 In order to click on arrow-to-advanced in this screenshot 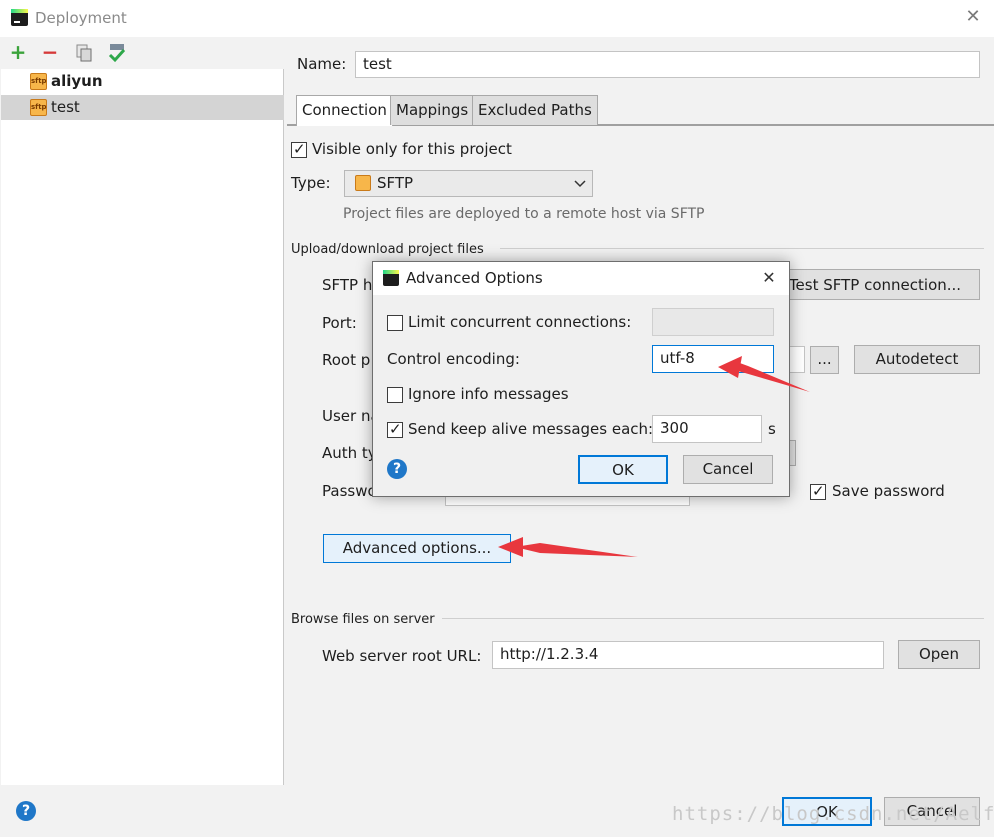, I will do `click(576, 550)`.